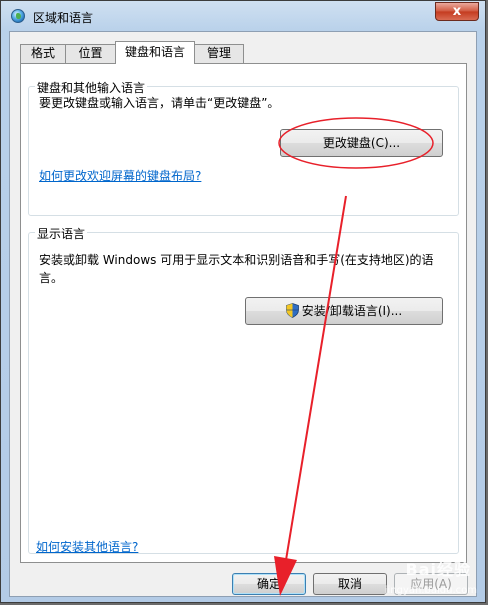  I want to click on display-language-description-line1: 安装或卸载 Windows 可用于显示文本和识别语音和手写(在支持地区)的语, so click(236, 260).